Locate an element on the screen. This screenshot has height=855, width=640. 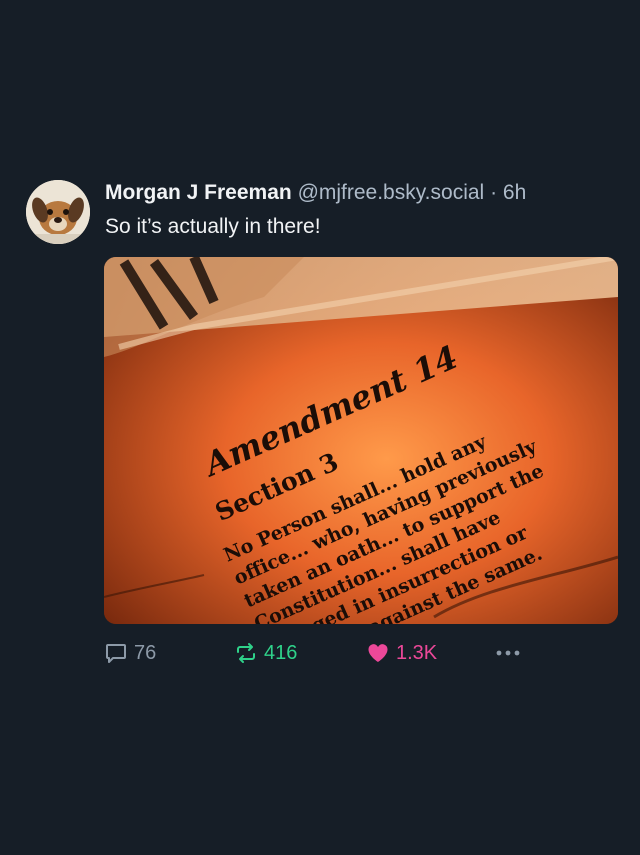
more-options-button is located at coordinates (511, 653).